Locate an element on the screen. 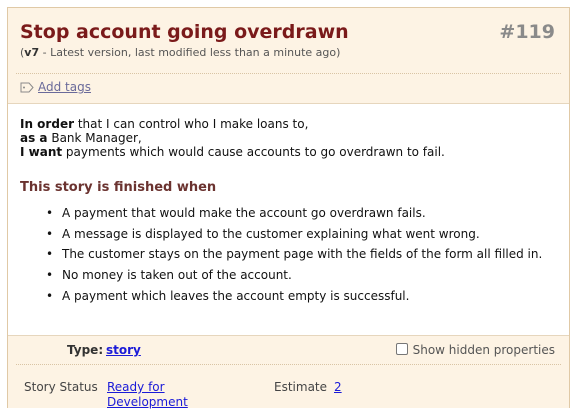  header-divider is located at coordinates (288, 73).